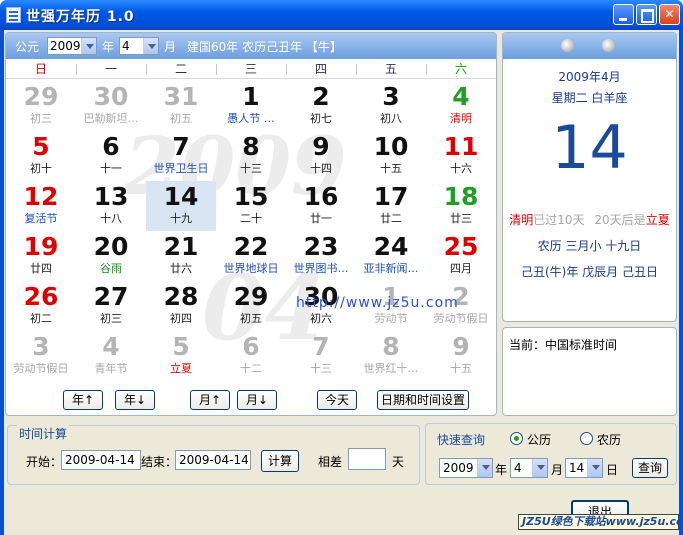  Describe the element at coordinates (598, 522) in the screenshot. I see `watermark-badge: JZ5U绿色下载站www.jz5u.com` at that location.